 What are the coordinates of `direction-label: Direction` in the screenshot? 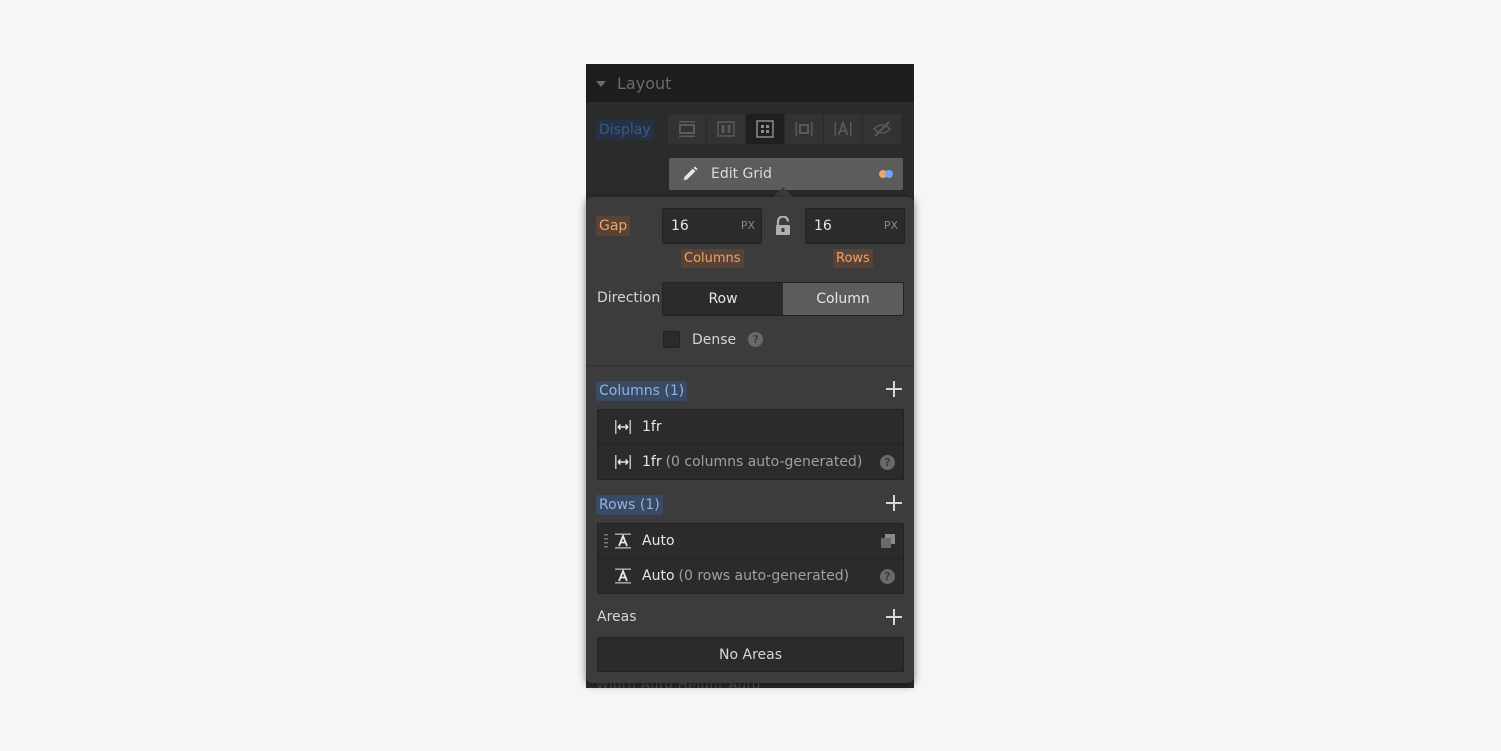 It's located at (629, 298).